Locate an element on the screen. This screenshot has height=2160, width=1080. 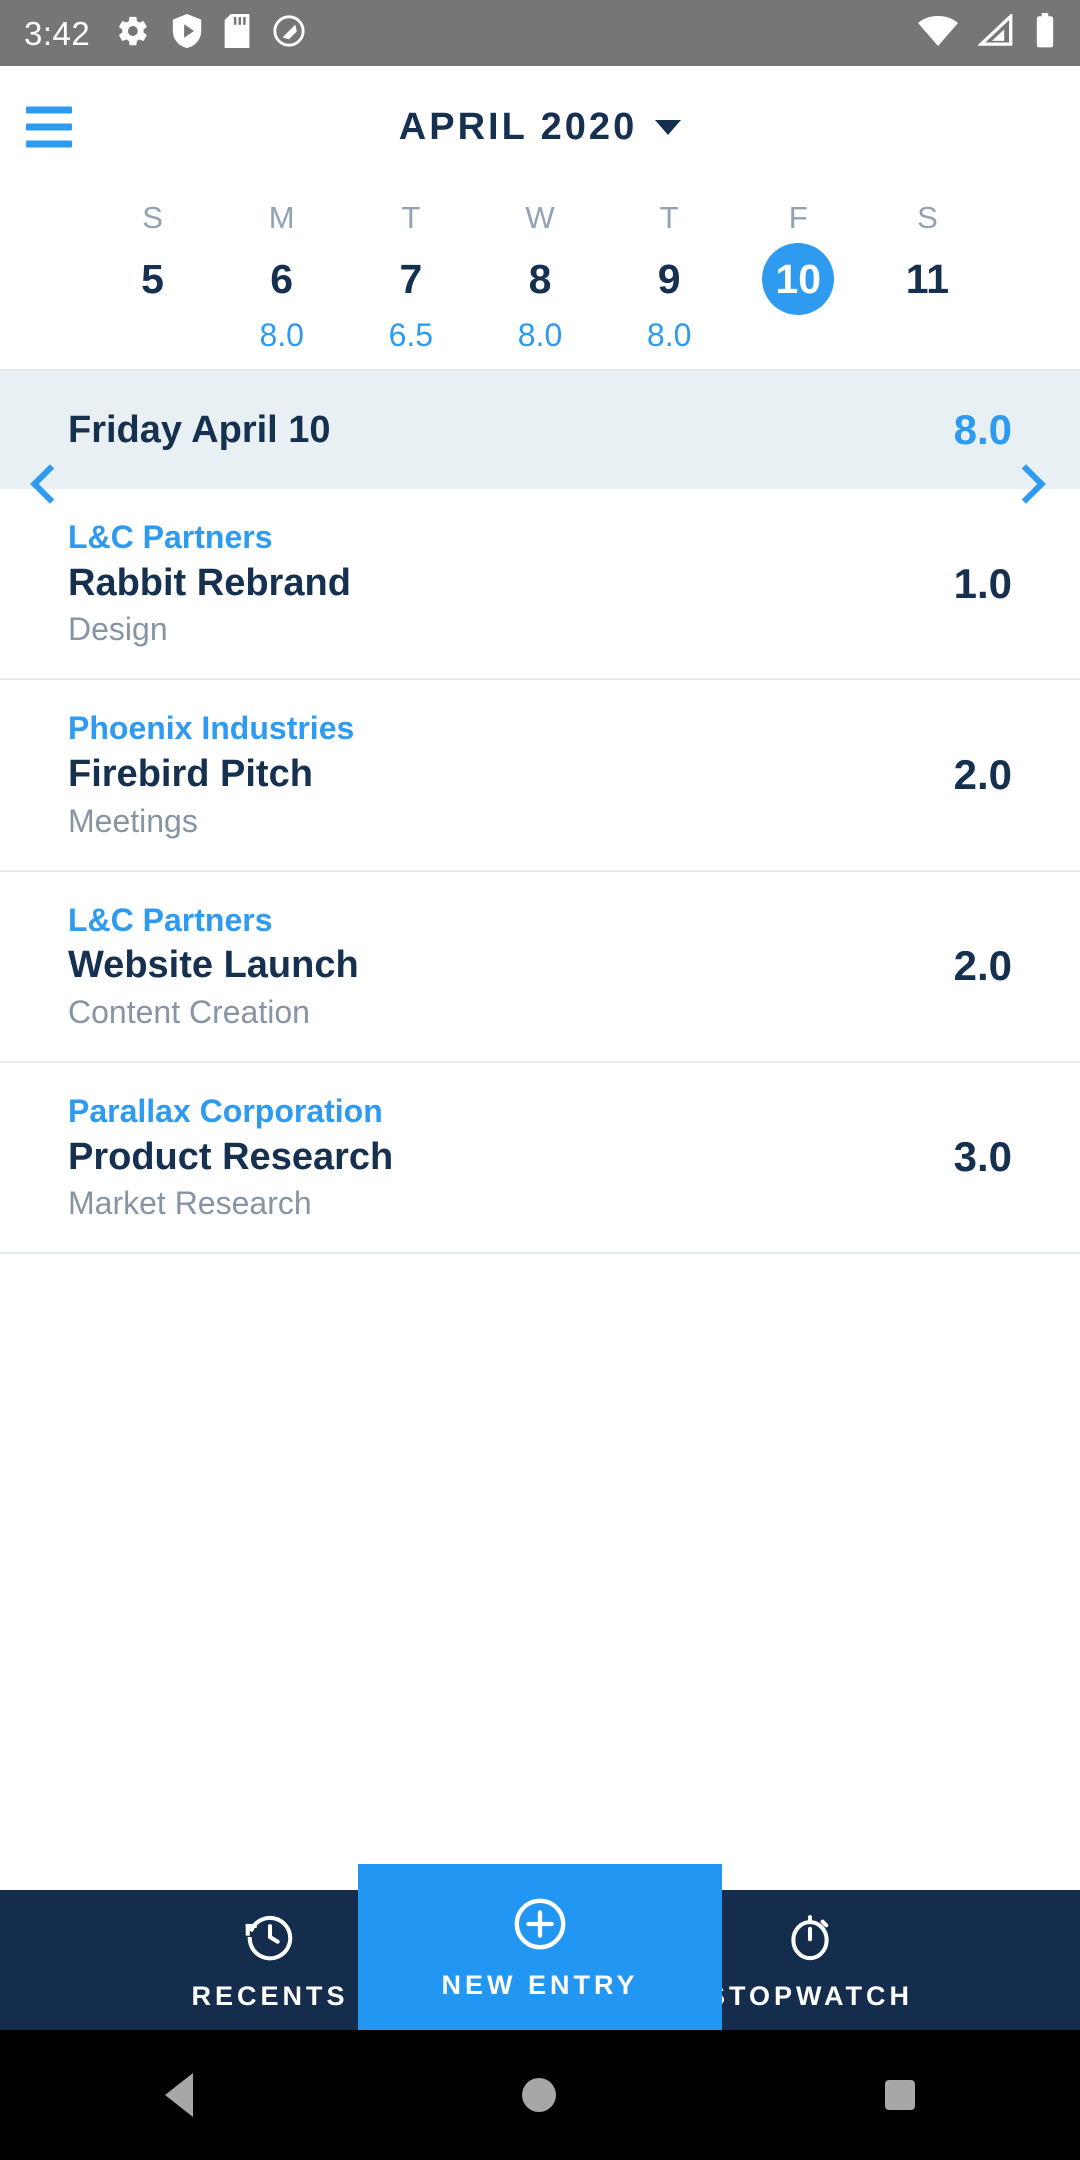
gear-icon is located at coordinates (133, 33).